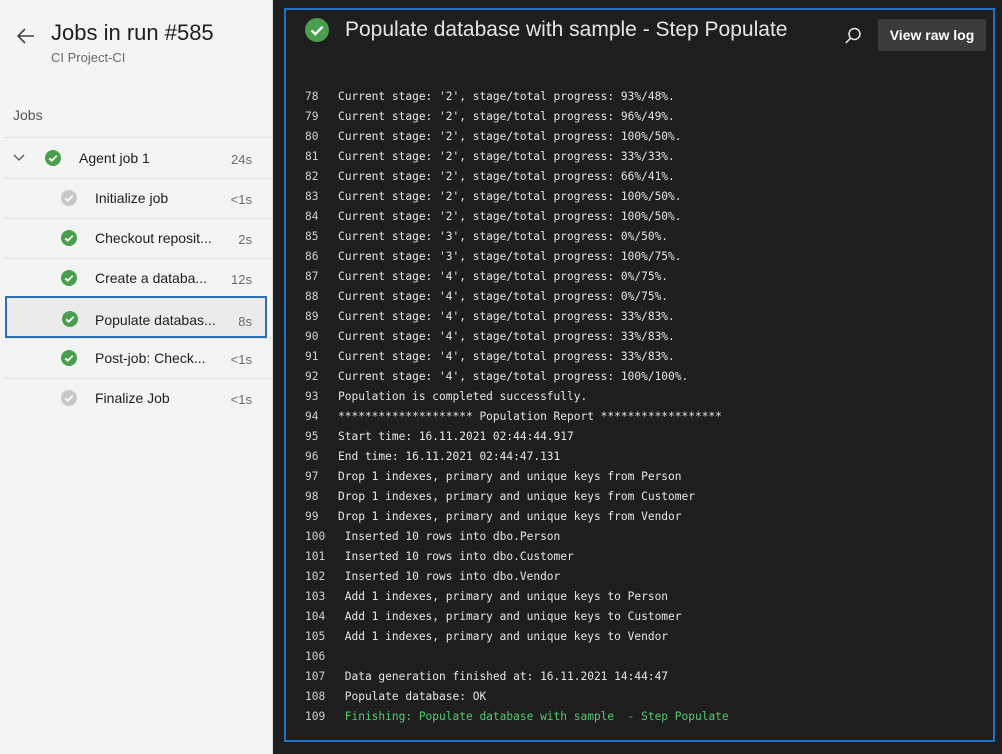 Image resolution: width=1002 pixels, height=754 pixels. Describe the element at coordinates (312, 136) in the screenshot. I see `line-number: 80` at that location.